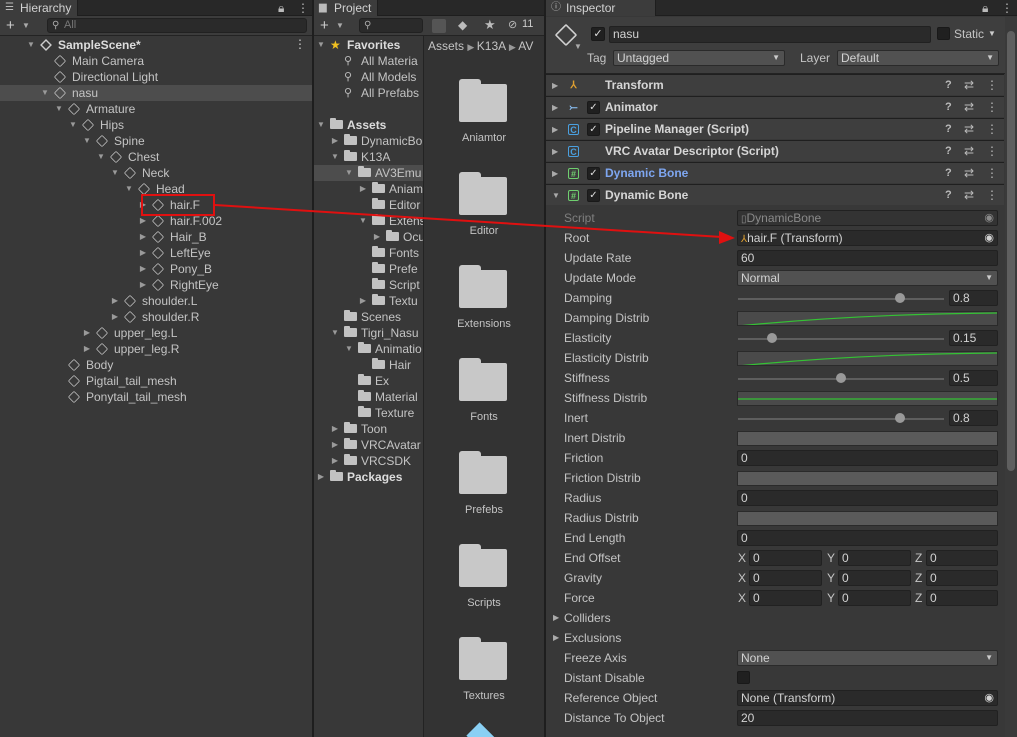 This screenshot has height=737, width=1017. What do you see at coordinates (474, 224) in the screenshot?
I see `annotation-arrow` at bounding box center [474, 224].